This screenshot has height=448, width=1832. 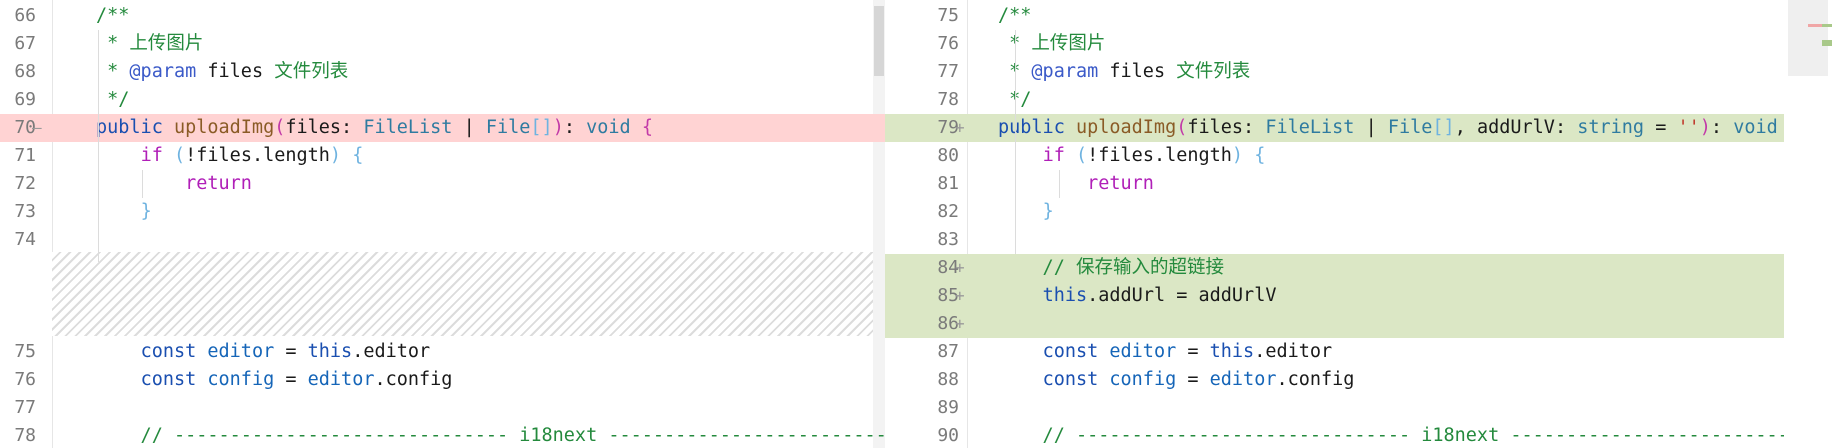 What do you see at coordinates (1342, 296) in the screenshot?
I see `right-code-line: 85 + this.addUrl = addUrlV` at bounding box center [1342, 296].